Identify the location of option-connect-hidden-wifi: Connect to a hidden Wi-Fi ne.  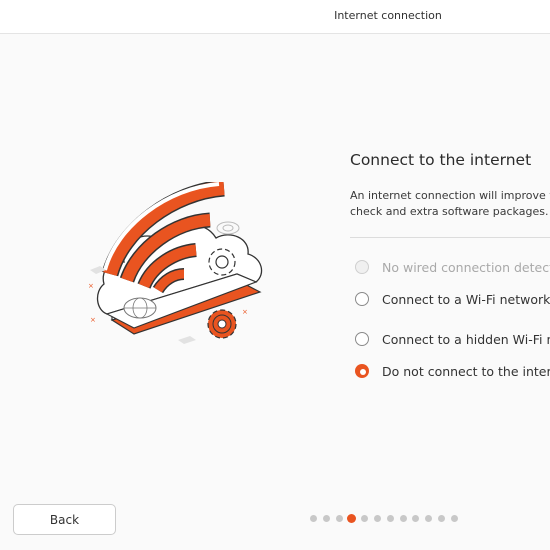
(452, 339).